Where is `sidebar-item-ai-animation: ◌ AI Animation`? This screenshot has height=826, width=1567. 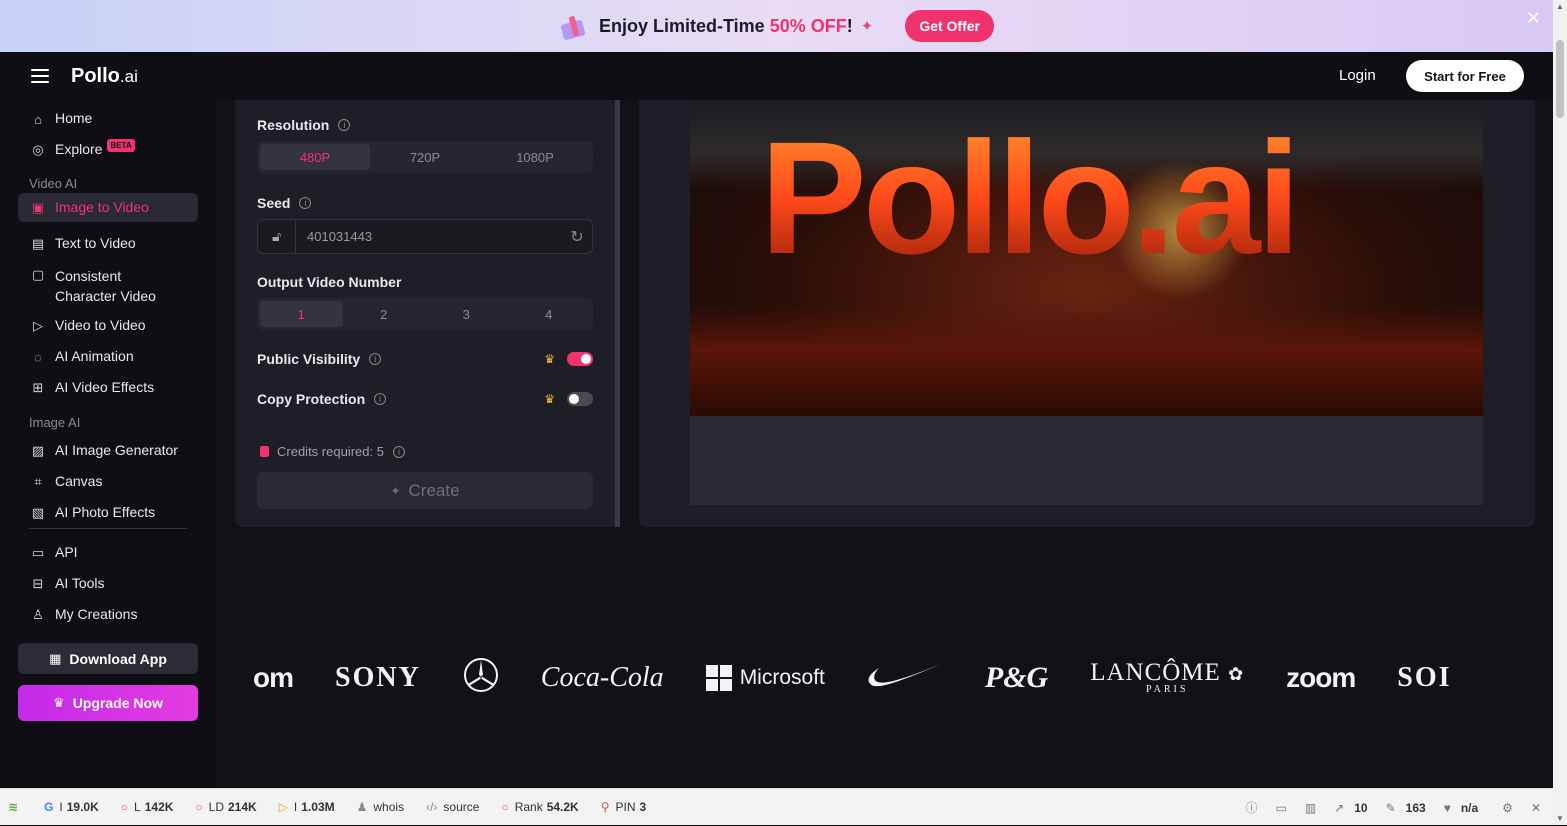 sidebar-item-ai-animation: ◌ AI Animation is located at coordinates (108, 356).